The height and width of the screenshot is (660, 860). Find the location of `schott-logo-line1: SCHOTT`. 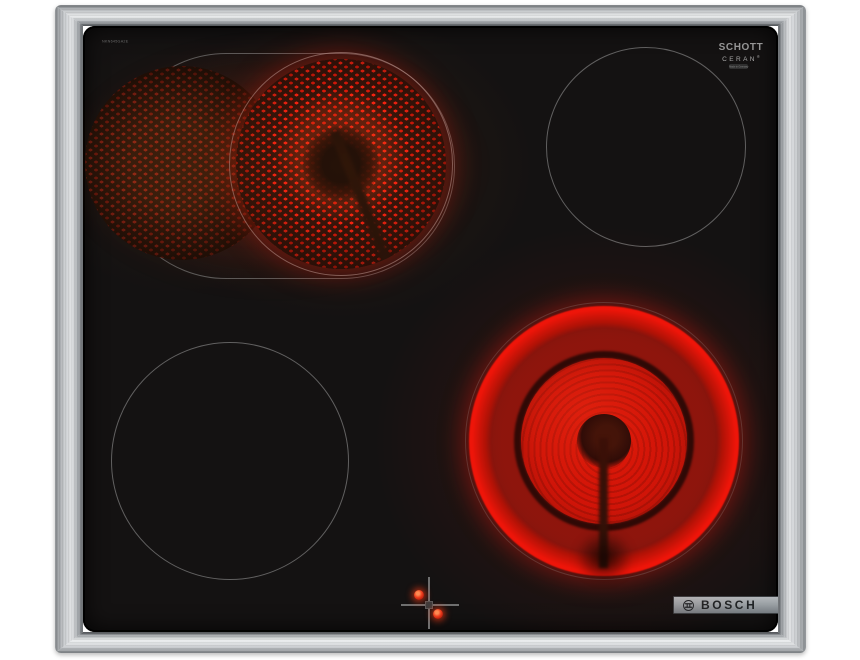

schott-logo-line1: SCHOTT is located at coordinates (741, 47).